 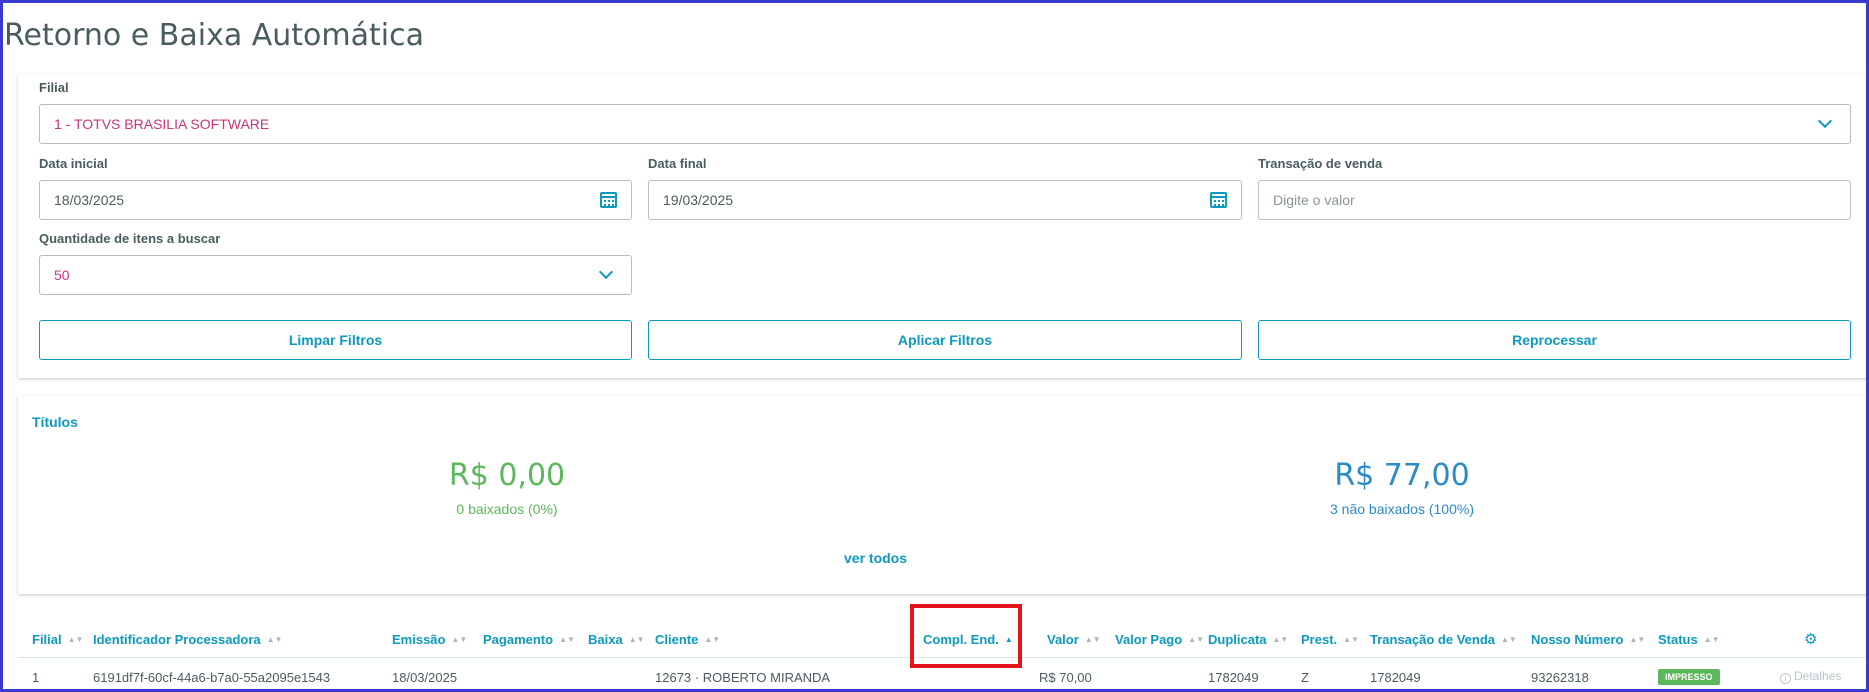 I want to click on filial-select: 1 - TOTVS BRASILIA SOFTWARE, so click(x=945, y=124).